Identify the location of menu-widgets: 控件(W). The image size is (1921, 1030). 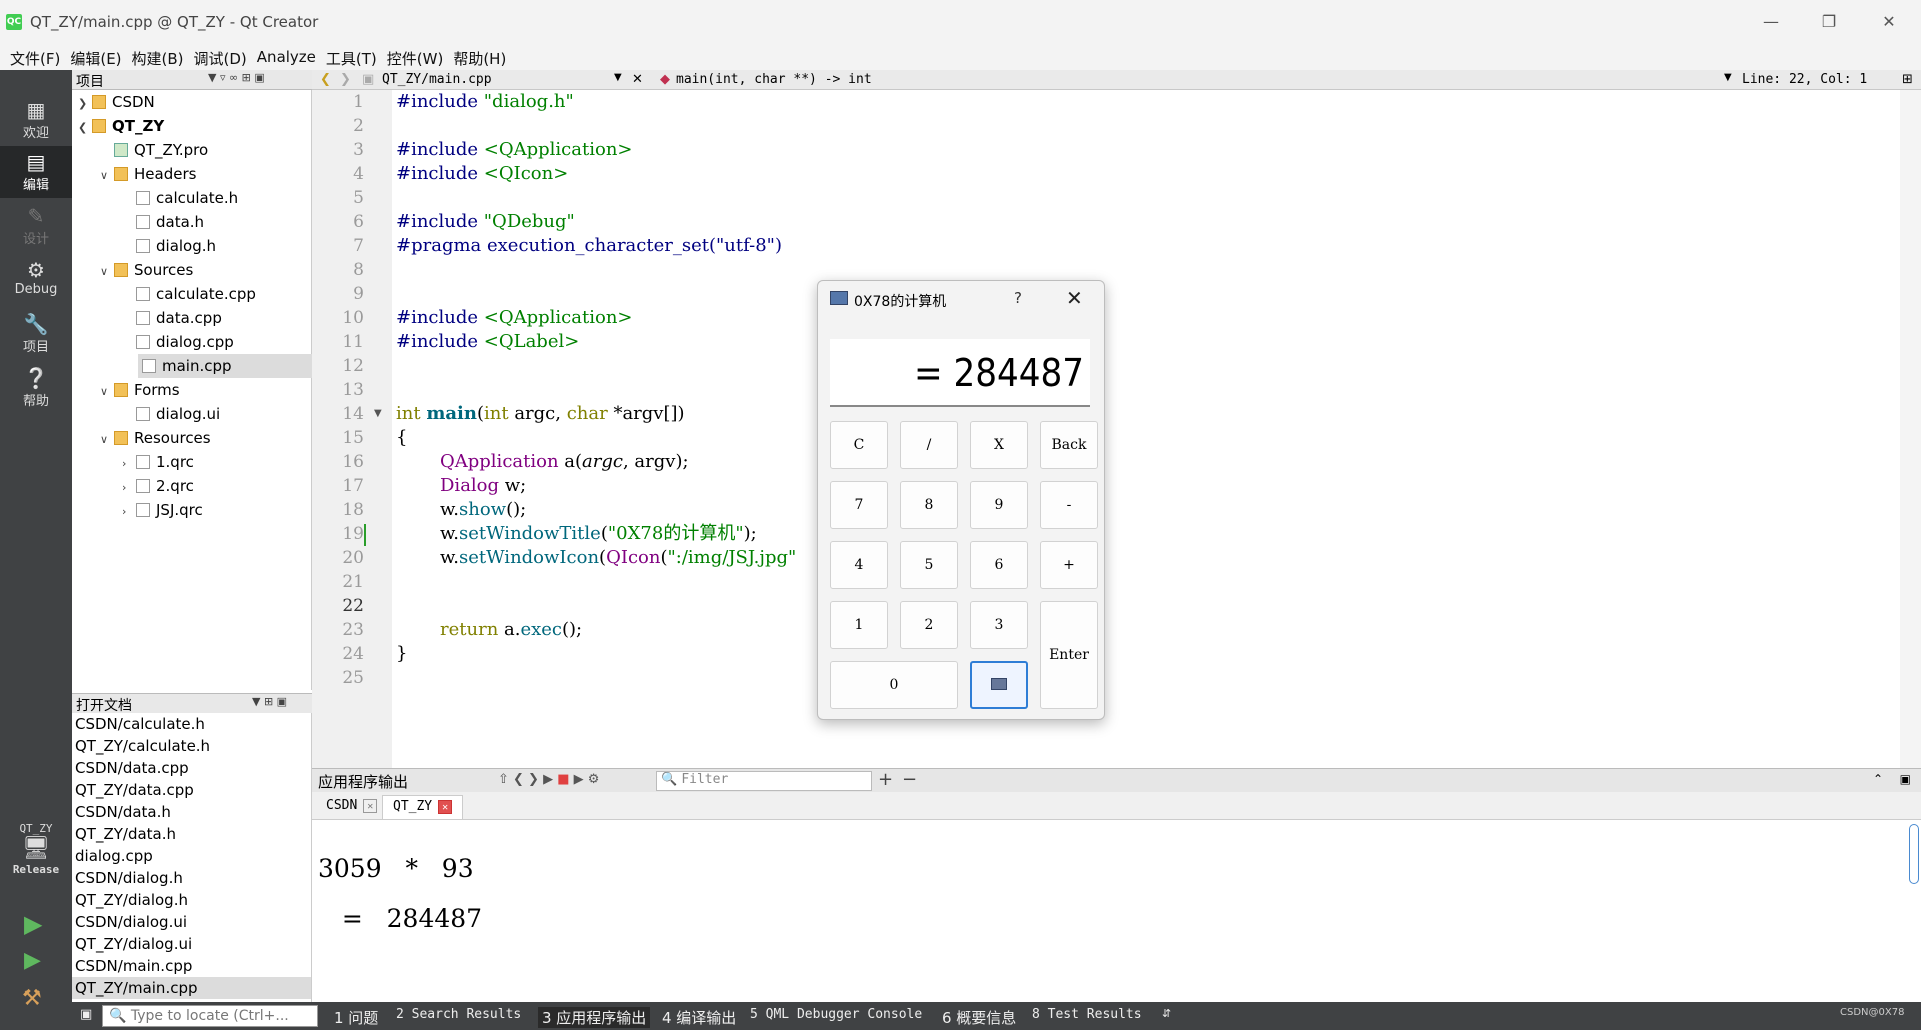
(418, 57).